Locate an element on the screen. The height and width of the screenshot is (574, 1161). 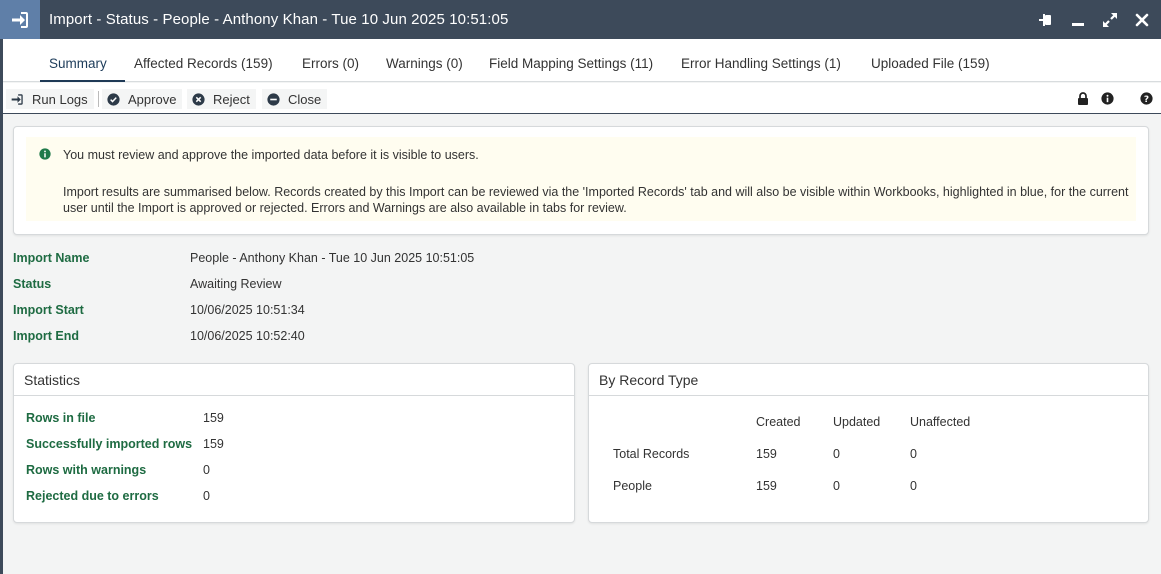
help-icon: ? is located at coordinates (1146, 98).